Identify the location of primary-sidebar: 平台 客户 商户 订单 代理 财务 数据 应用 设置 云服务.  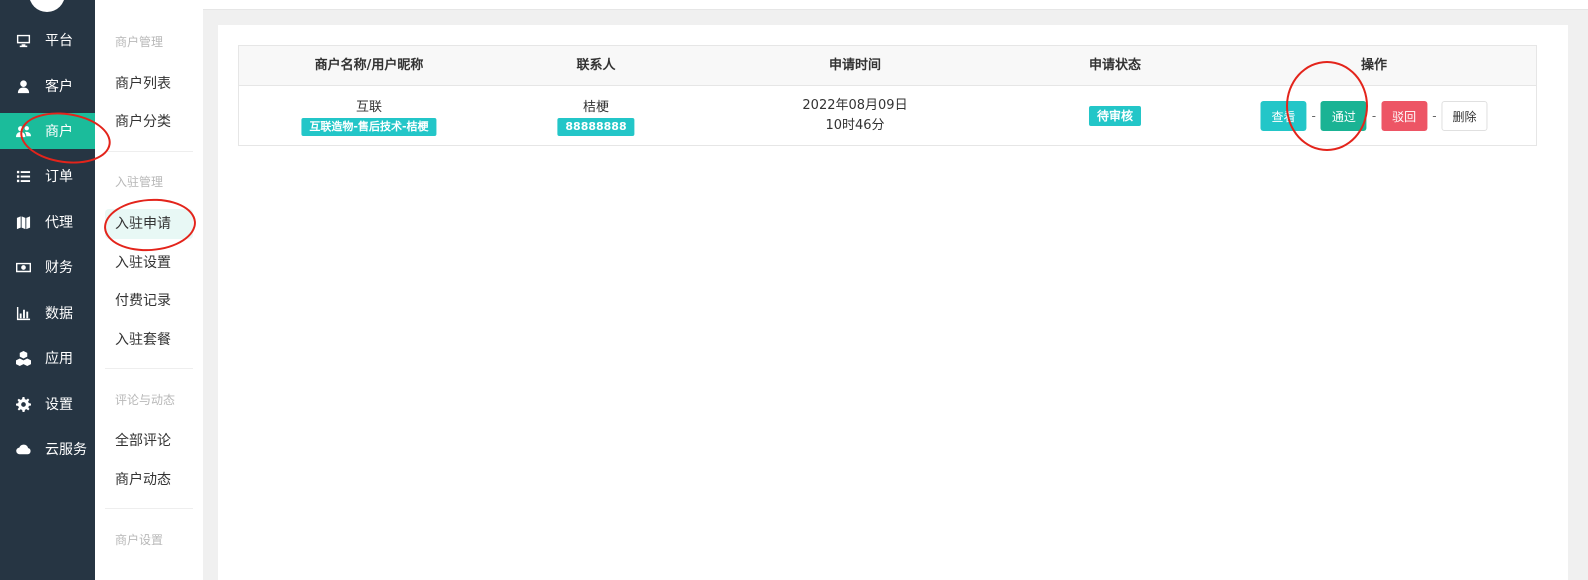
(47, 290).